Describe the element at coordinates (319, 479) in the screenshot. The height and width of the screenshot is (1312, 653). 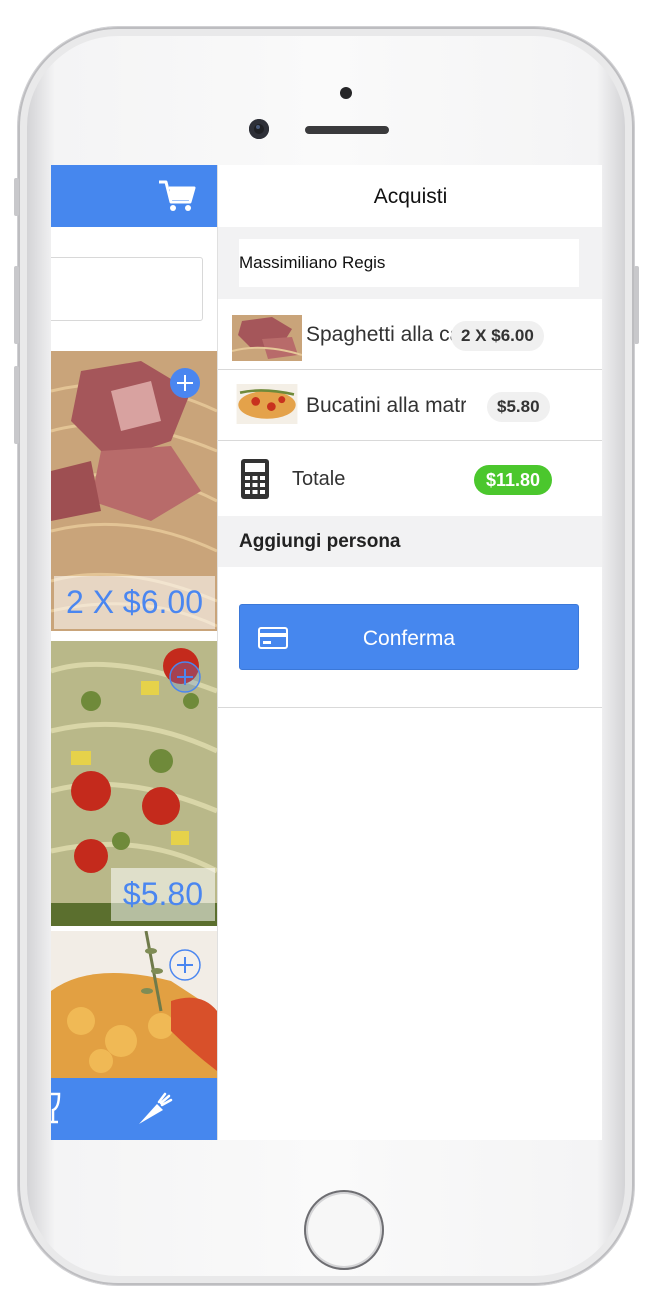
I see `total-label: Totale` at that location.